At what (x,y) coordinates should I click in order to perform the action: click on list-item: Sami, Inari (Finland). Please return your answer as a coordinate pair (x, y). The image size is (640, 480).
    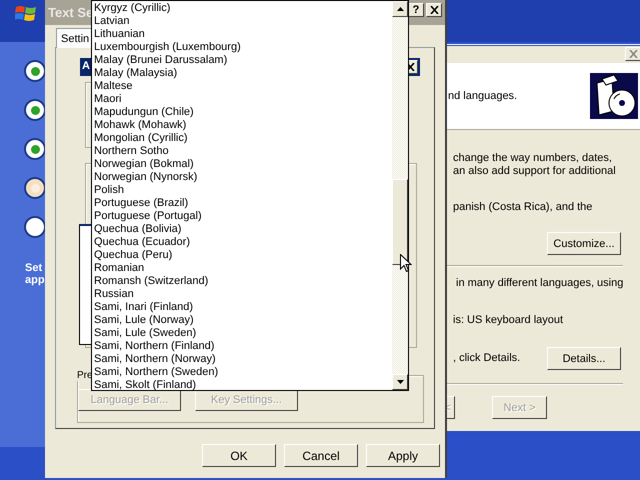
    Looking at the image, I should click on (242, 307).